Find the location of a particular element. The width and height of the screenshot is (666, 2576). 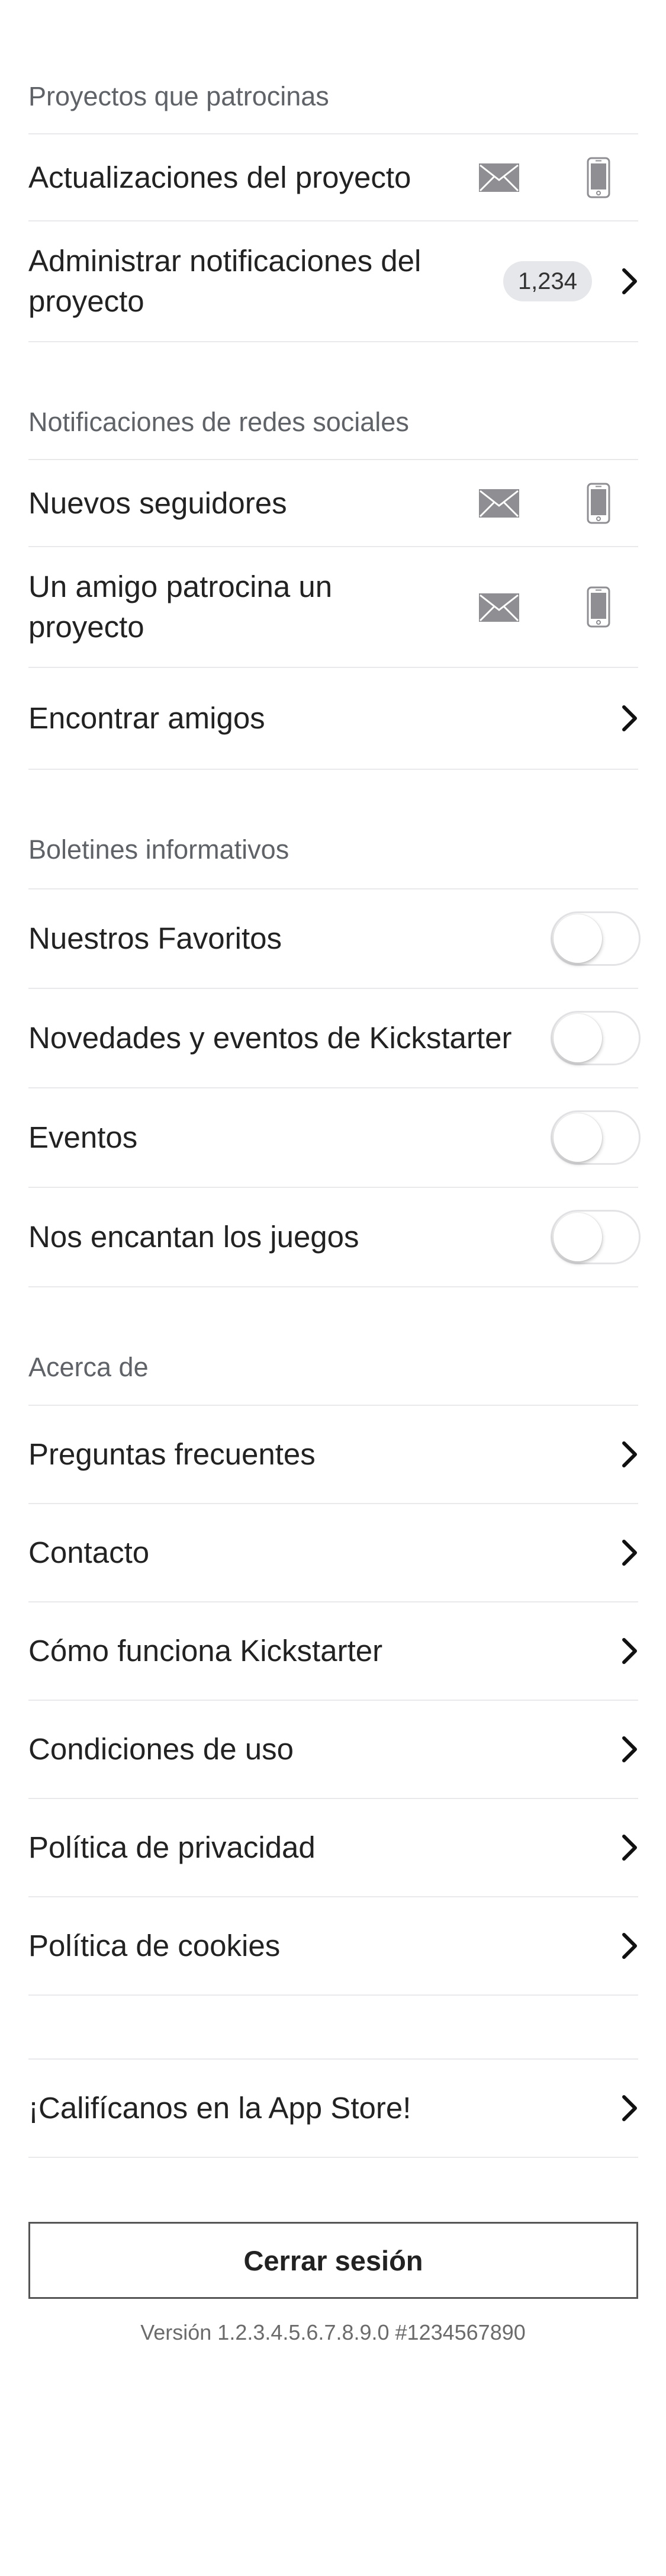

row-label-project-updates: Actualizaciones del proyecto is located at coordinates (219, 177).